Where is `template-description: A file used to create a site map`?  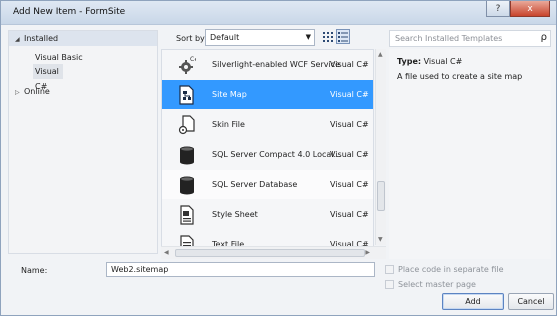
template-description: A file used to create a site map is located at coordinates (460, 76).